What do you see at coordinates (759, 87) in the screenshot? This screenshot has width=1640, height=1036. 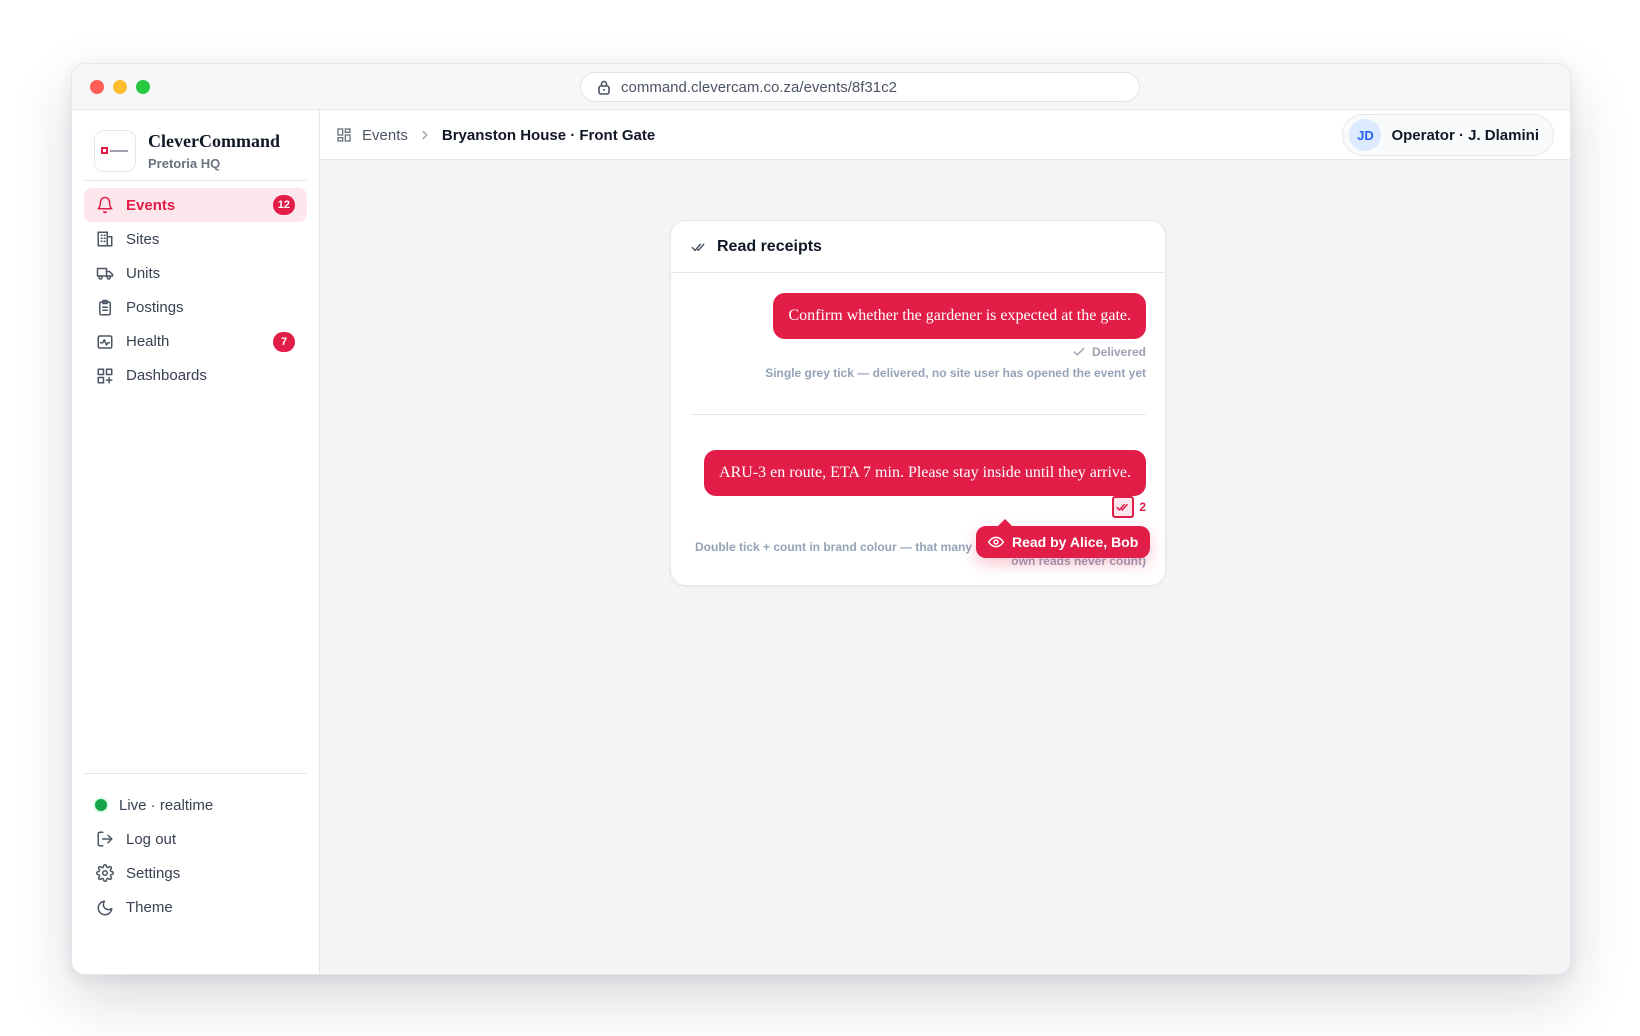 I see `url-text: command.clevercam.co.za/events/8f31c2` at bounding box center [759, 87].